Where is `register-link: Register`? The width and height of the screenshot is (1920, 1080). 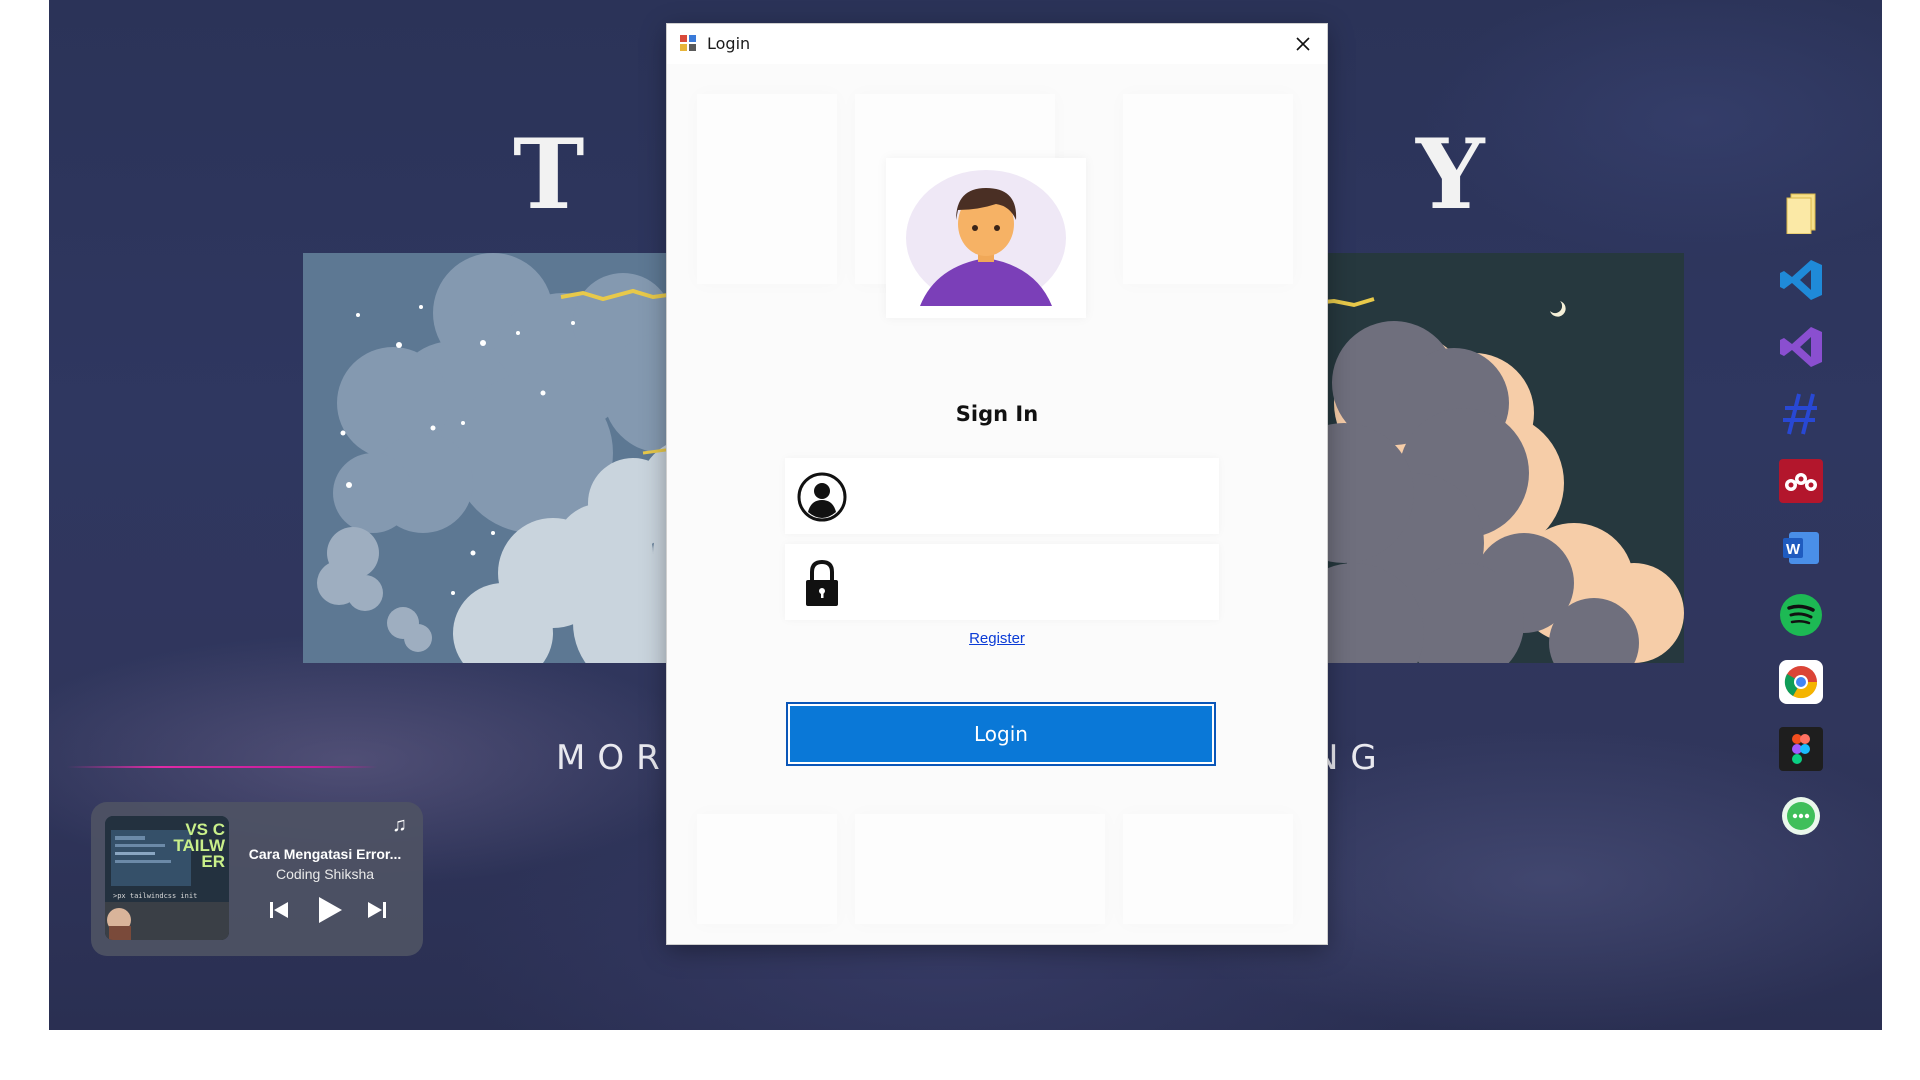
register-link: Register is located at coordinates (997, 638).